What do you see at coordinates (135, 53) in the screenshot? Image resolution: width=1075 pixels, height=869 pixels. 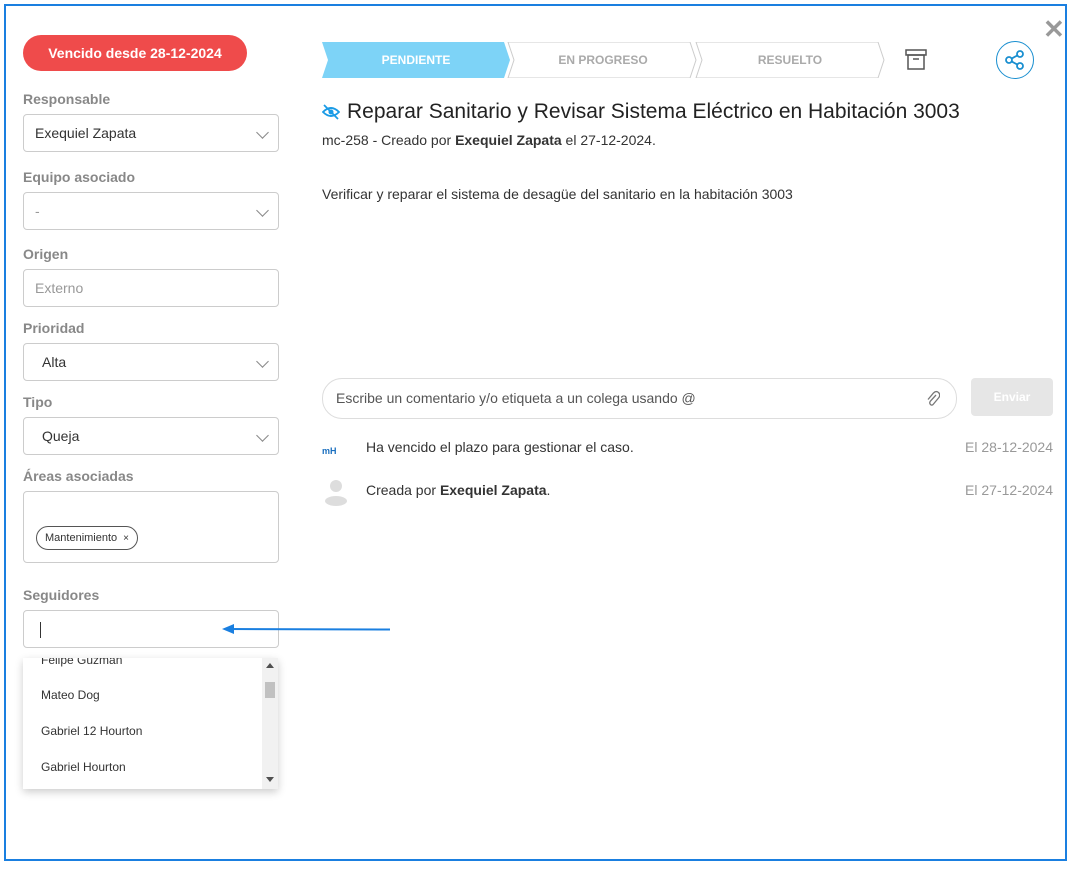 I see `overdue-badge: Vencido desde 28-12-2024` at bounding box center [135, 53].